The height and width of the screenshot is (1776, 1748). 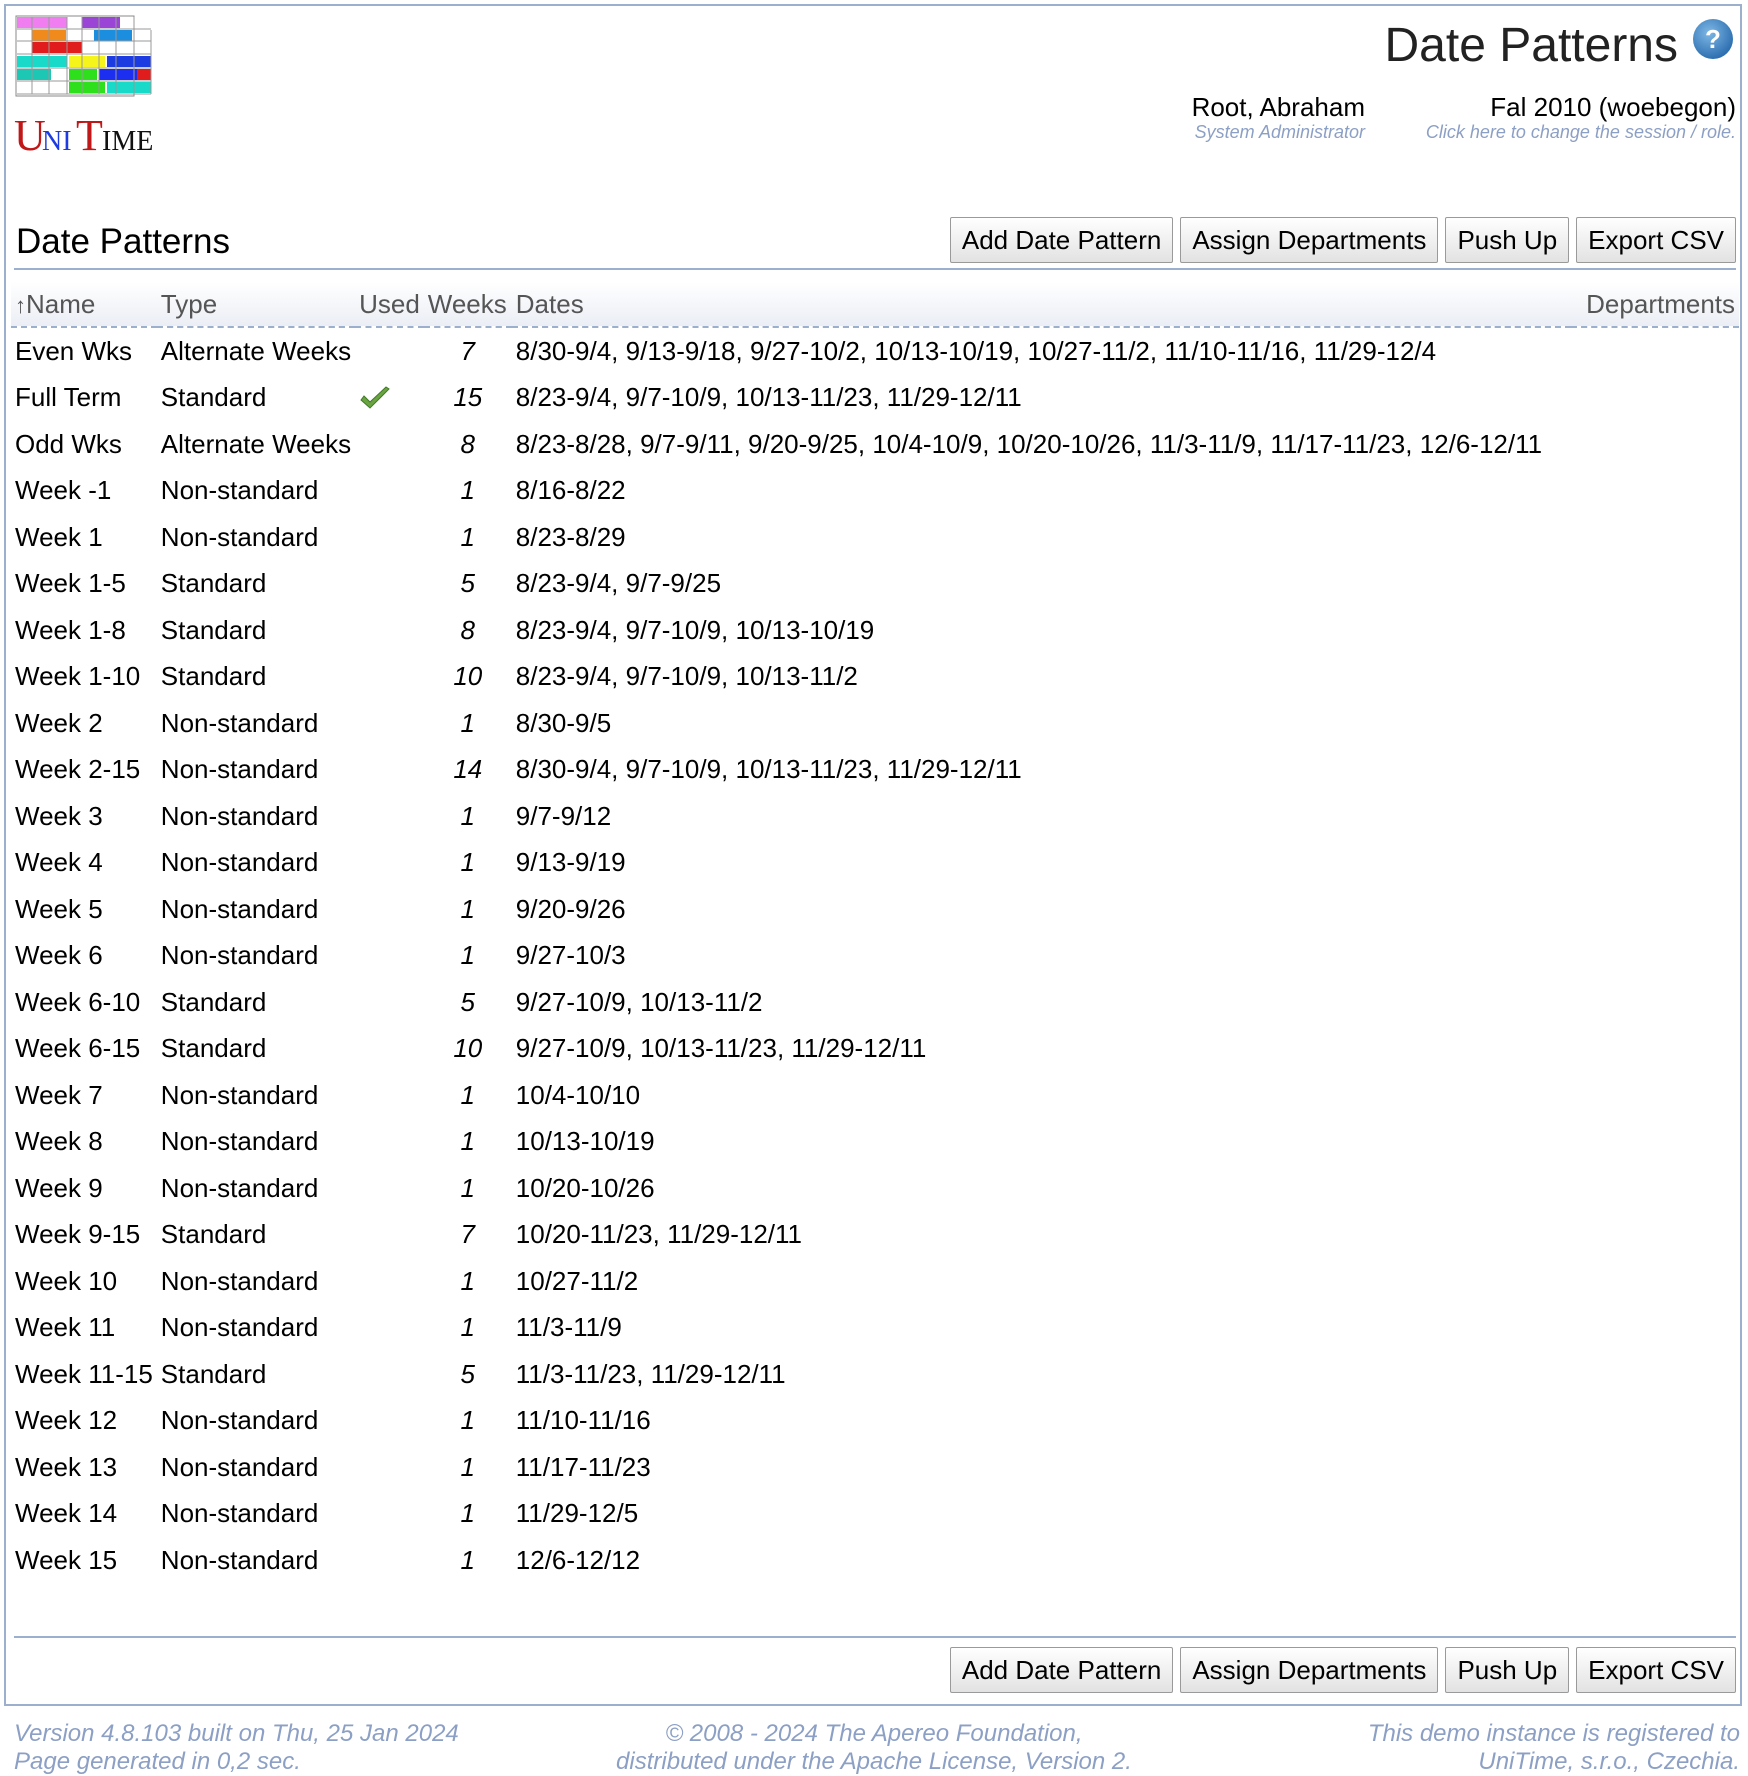 What do you see at coordinates (875, 584) in the screenshot?
I see `table-row: Week 1-5 Standard 5 8/23-9/4, 9/7-9/25` at bounding box center [875, 584].